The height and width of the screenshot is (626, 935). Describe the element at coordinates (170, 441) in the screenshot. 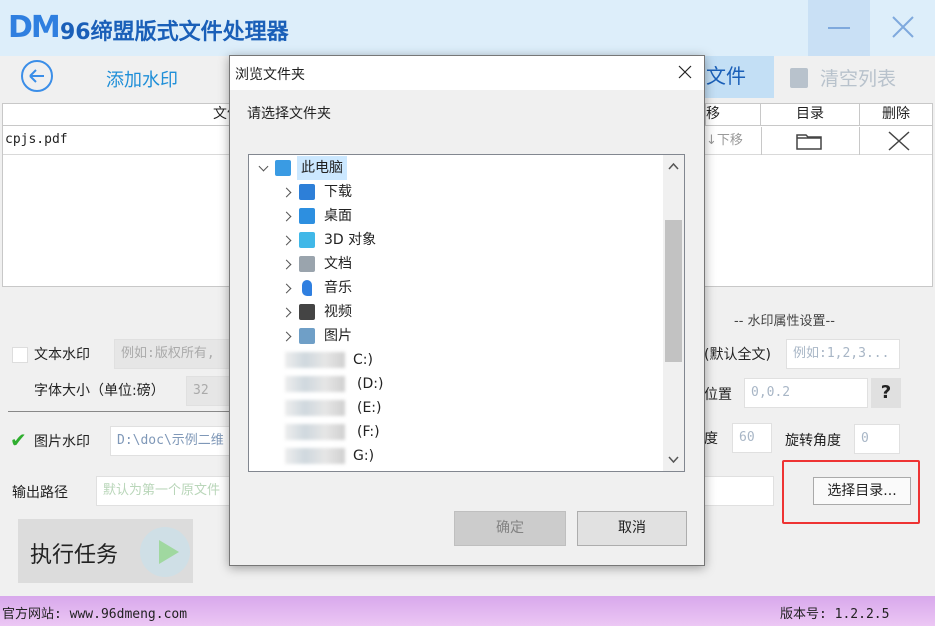

I see `image-watermark-path: D:\doc\示例二维` at that location.